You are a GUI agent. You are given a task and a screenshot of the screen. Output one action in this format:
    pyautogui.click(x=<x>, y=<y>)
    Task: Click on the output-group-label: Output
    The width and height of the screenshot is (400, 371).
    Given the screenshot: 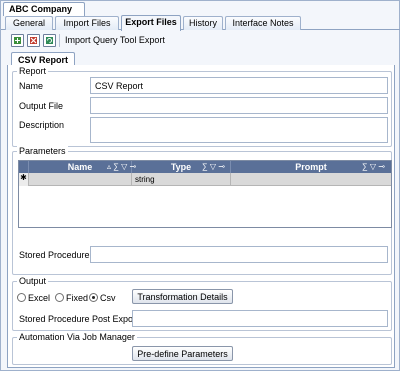 What is the action you would take?
    pyautogui.click(x=33, y=281)
    